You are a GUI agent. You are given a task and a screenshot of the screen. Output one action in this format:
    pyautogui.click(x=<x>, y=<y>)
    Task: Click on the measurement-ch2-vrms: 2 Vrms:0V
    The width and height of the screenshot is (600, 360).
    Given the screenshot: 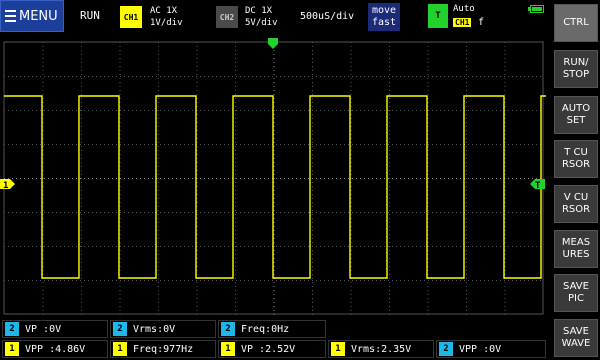 What is the action you would take?
    pyautogui.click(x=163, y=329)
    